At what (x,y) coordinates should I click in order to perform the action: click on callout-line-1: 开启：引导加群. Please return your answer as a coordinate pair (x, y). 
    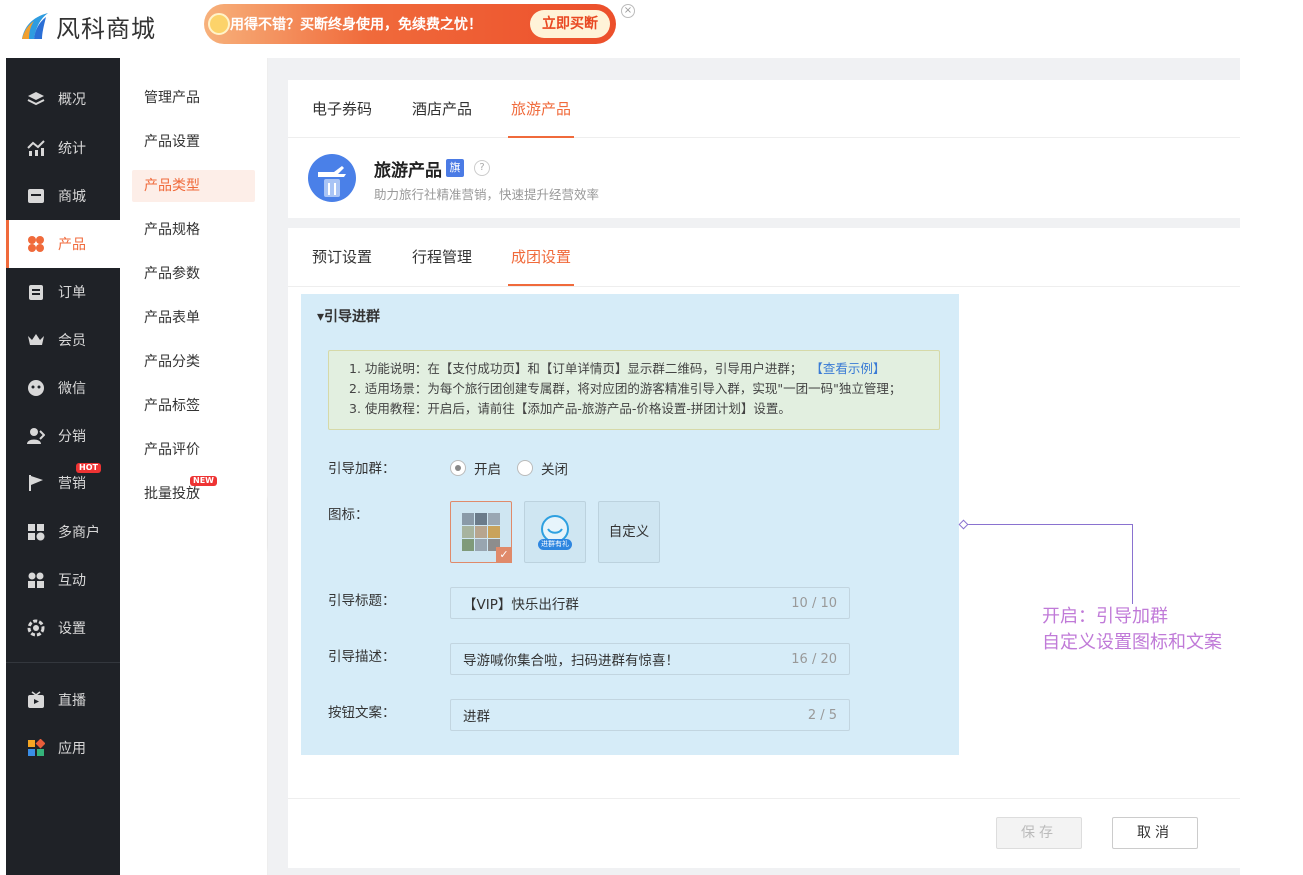
    Looking at the image, I should click on (1105, 616).